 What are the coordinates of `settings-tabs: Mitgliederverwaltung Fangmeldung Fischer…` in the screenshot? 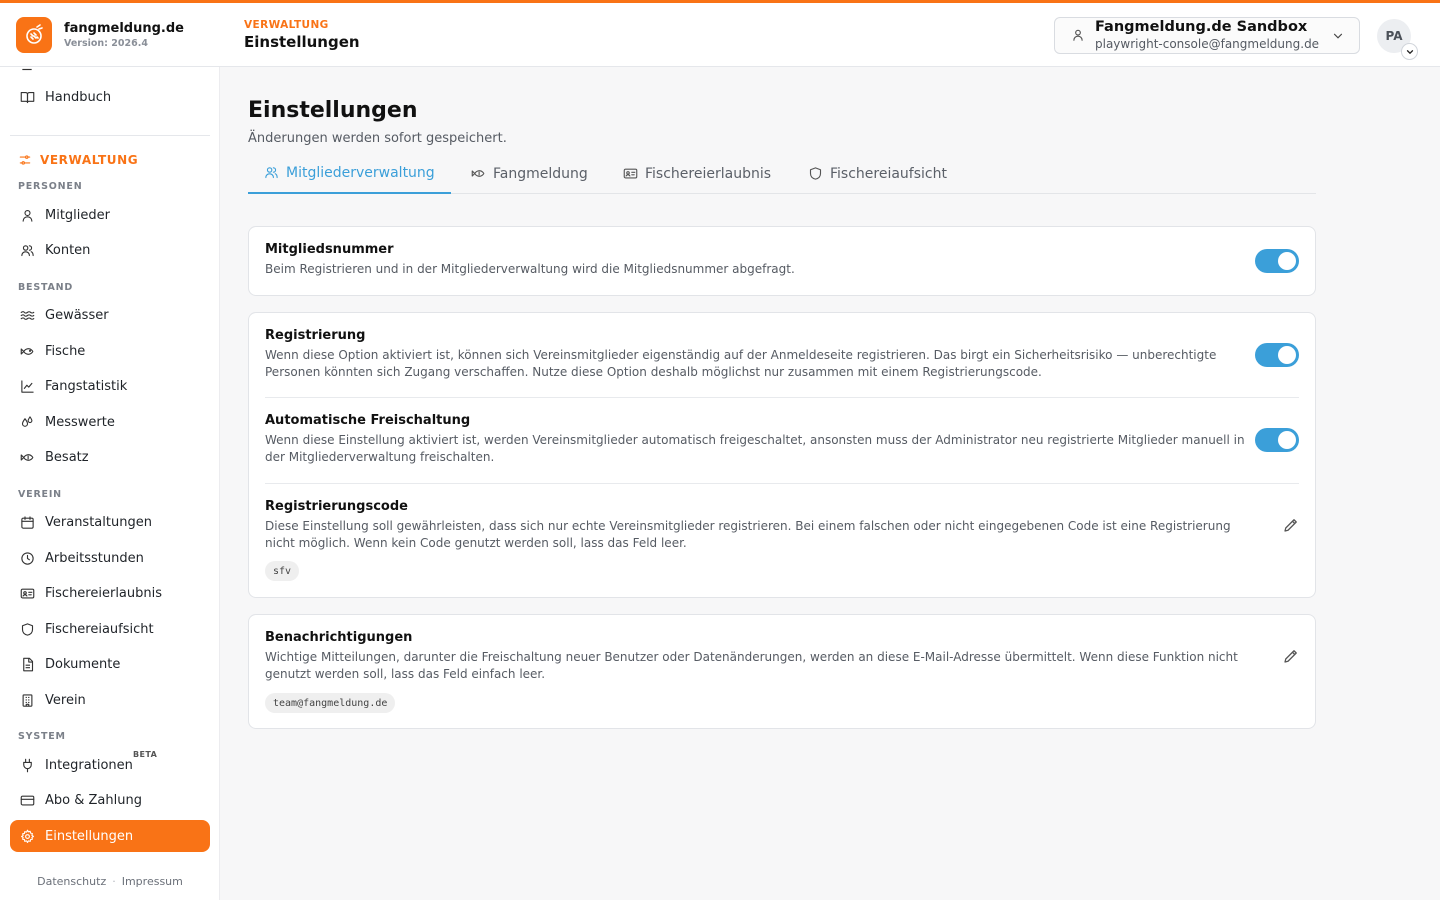 It's located at (782, 173).